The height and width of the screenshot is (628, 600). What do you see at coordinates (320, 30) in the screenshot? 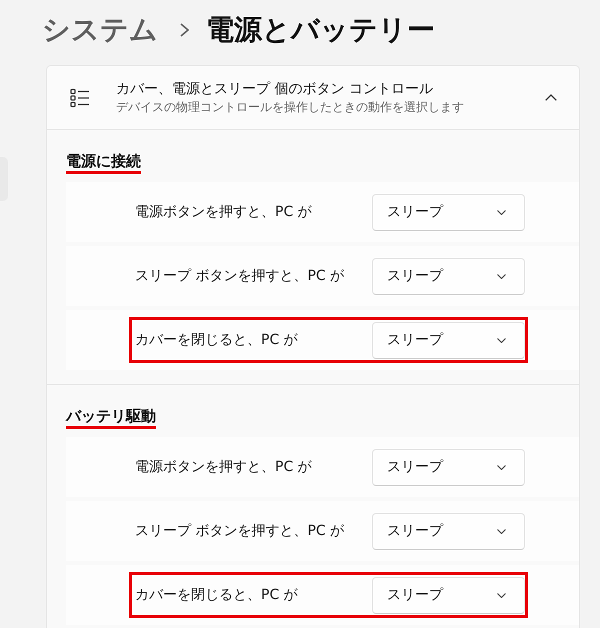
I see `page-title: 電源とバッテリー` at bounding box center [320, 30].